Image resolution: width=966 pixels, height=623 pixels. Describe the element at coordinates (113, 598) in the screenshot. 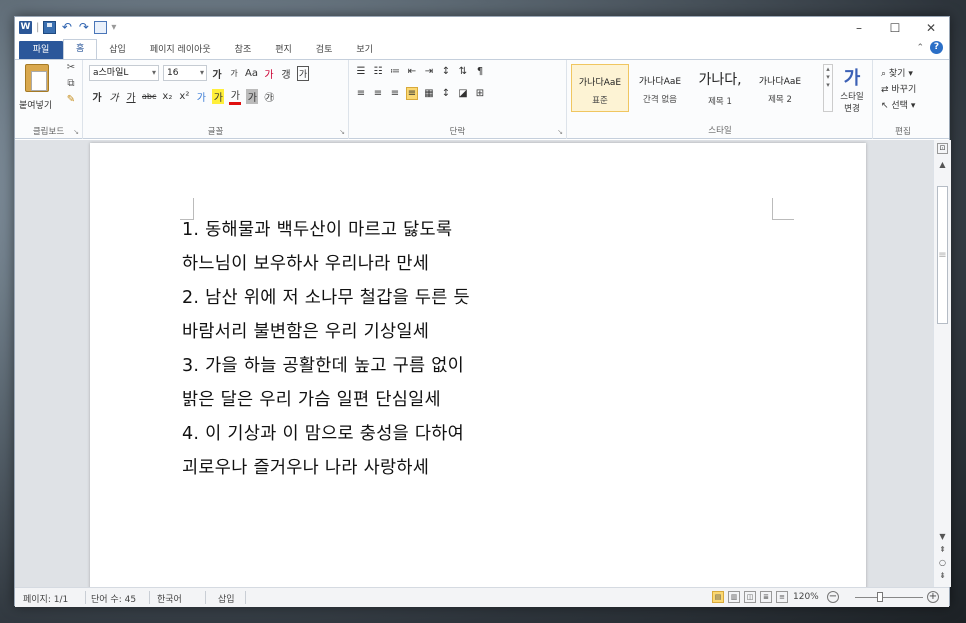

I see `word-count: 단어 수: 45` at that location.